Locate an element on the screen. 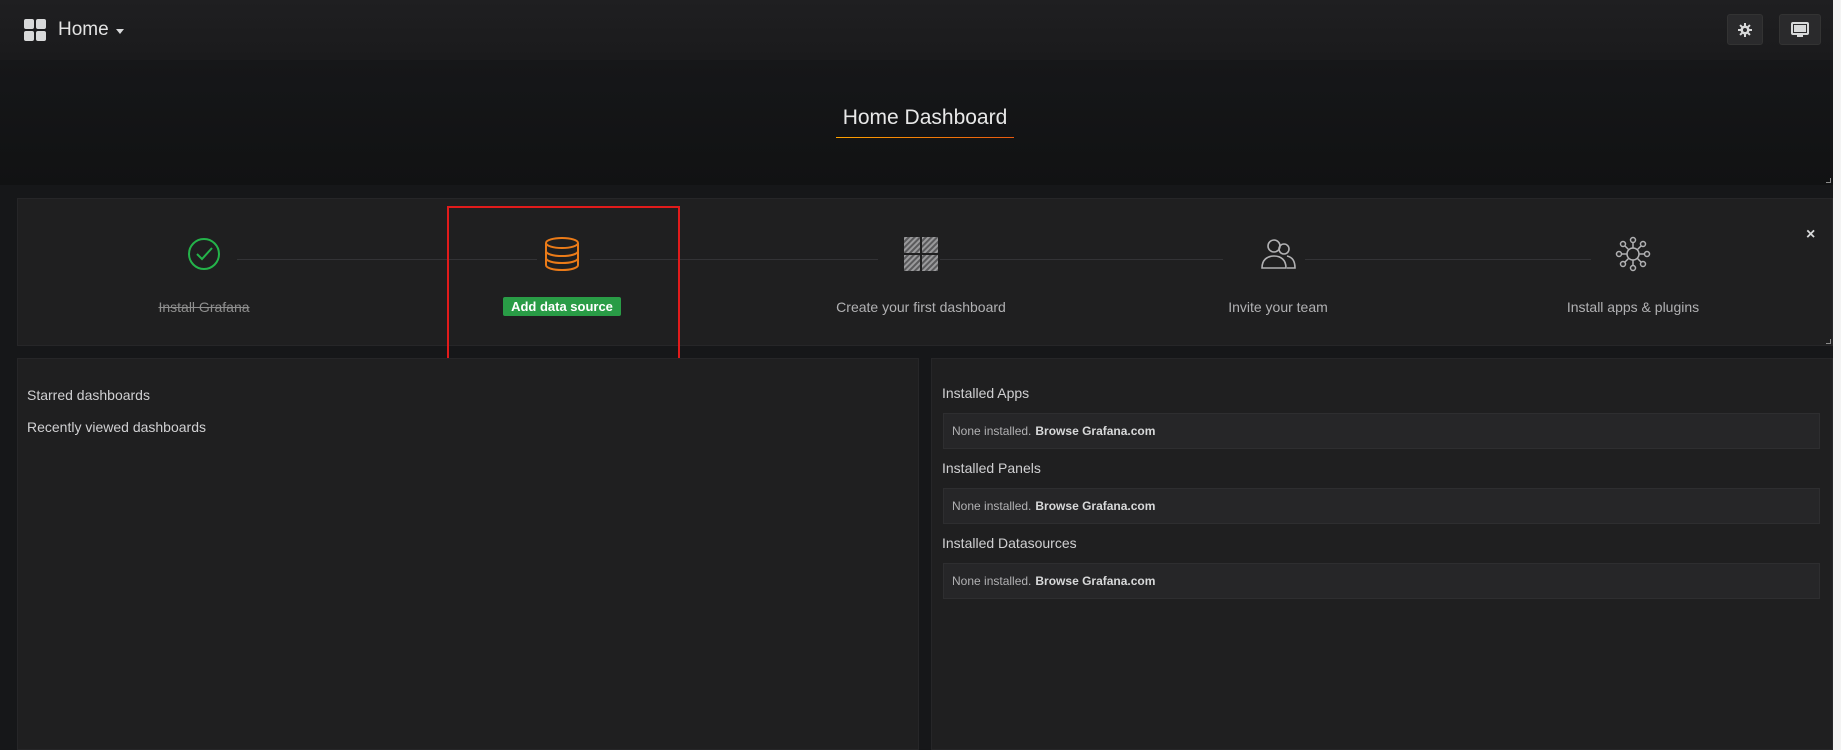  create-dashboard-link: Create your first dashboard is located at coordinates (921, 307).